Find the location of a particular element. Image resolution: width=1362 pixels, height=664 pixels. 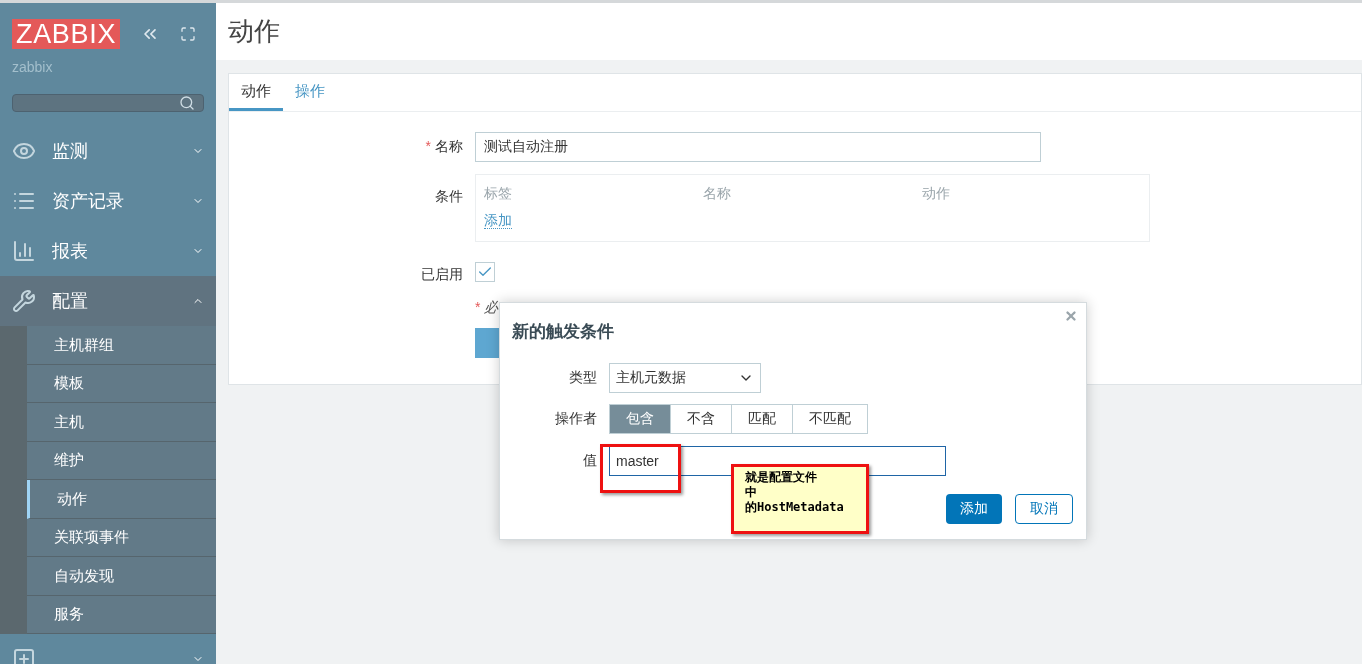

field-label: 已启用 is located at coordinates (442, 274).